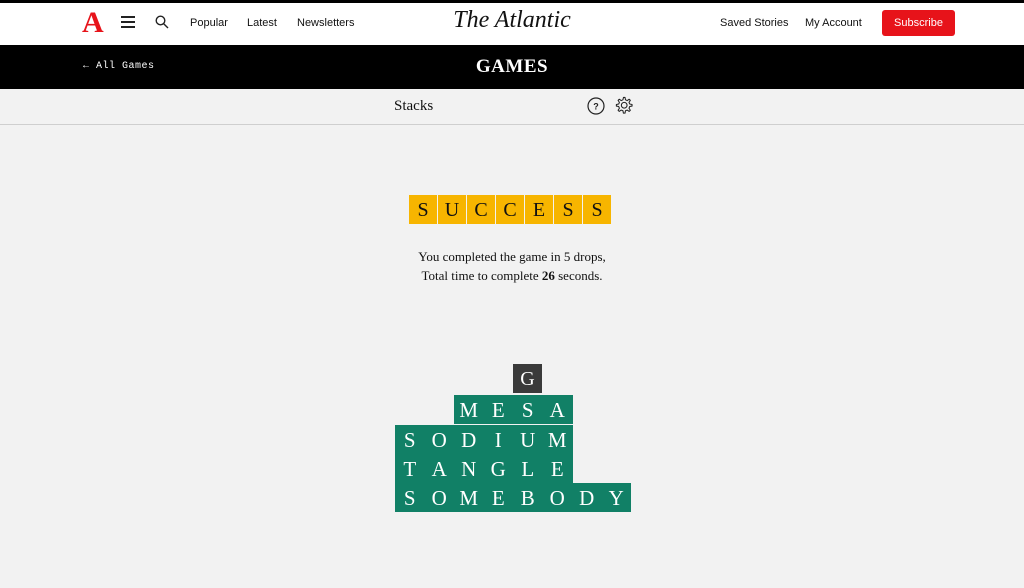  I want to click on result-time-line: Total time to complete 26 seconds., so click(512, 275).